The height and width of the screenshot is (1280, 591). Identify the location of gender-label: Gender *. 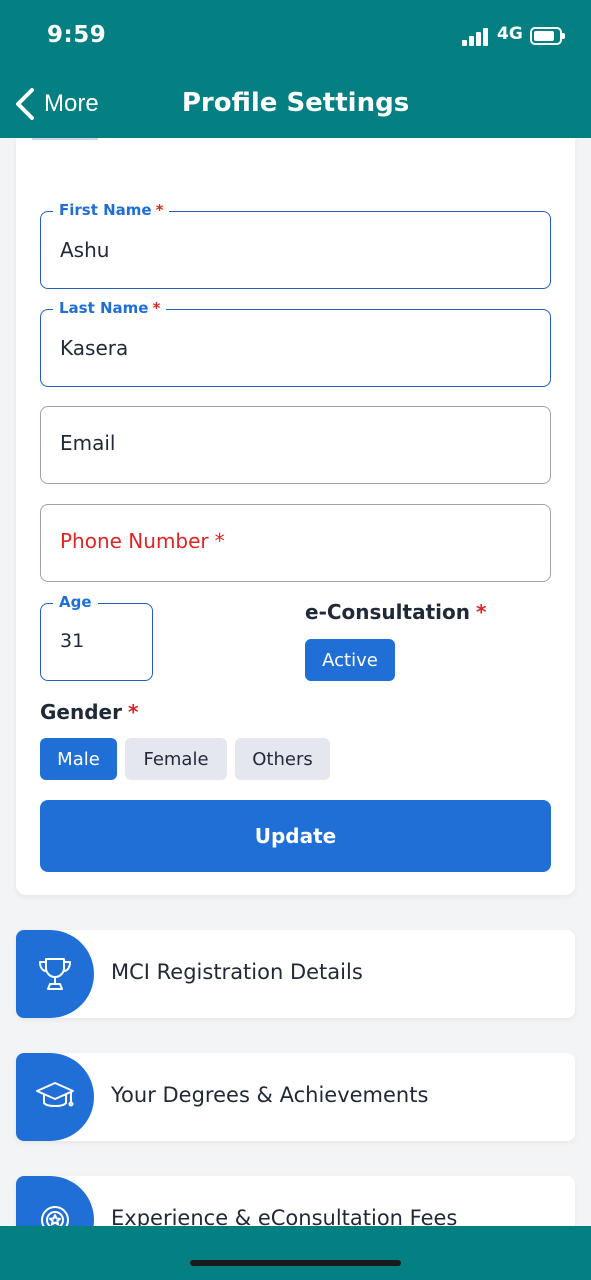
(89, 712).